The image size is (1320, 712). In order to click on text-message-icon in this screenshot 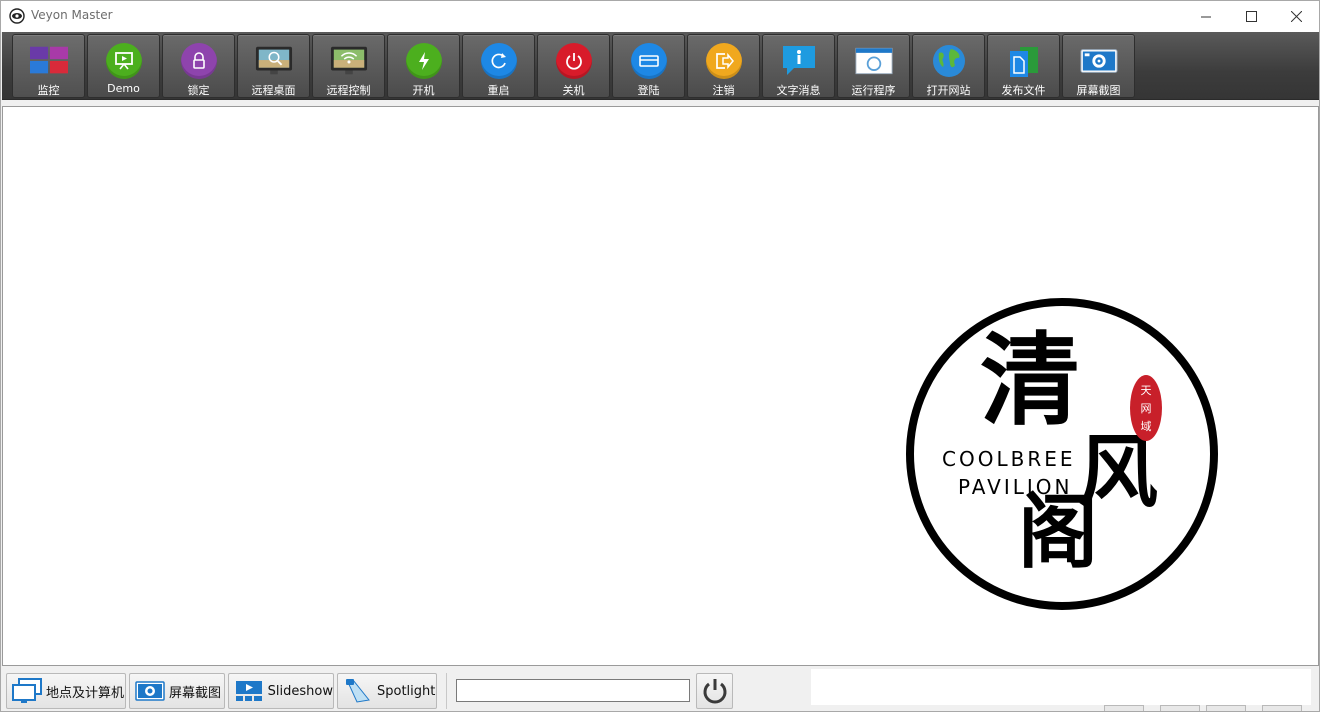, I will do `click(799, 61)`.